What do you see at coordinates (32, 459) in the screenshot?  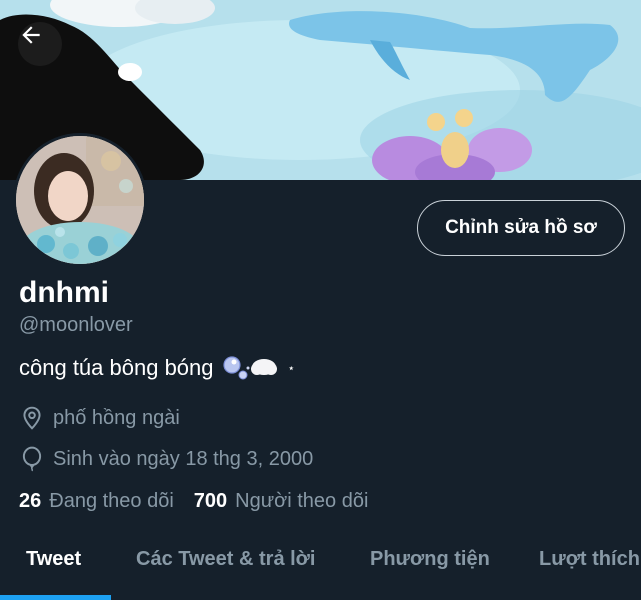 I see `balloon-icon` at bounding box center [32, 459].